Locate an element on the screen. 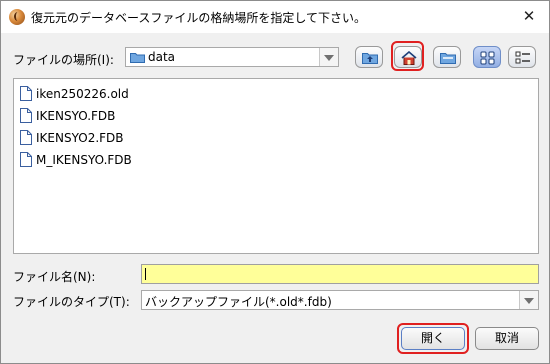 The width and height of the screenshot is (550, 364). file-name-input is located at coordinates (340, 274).